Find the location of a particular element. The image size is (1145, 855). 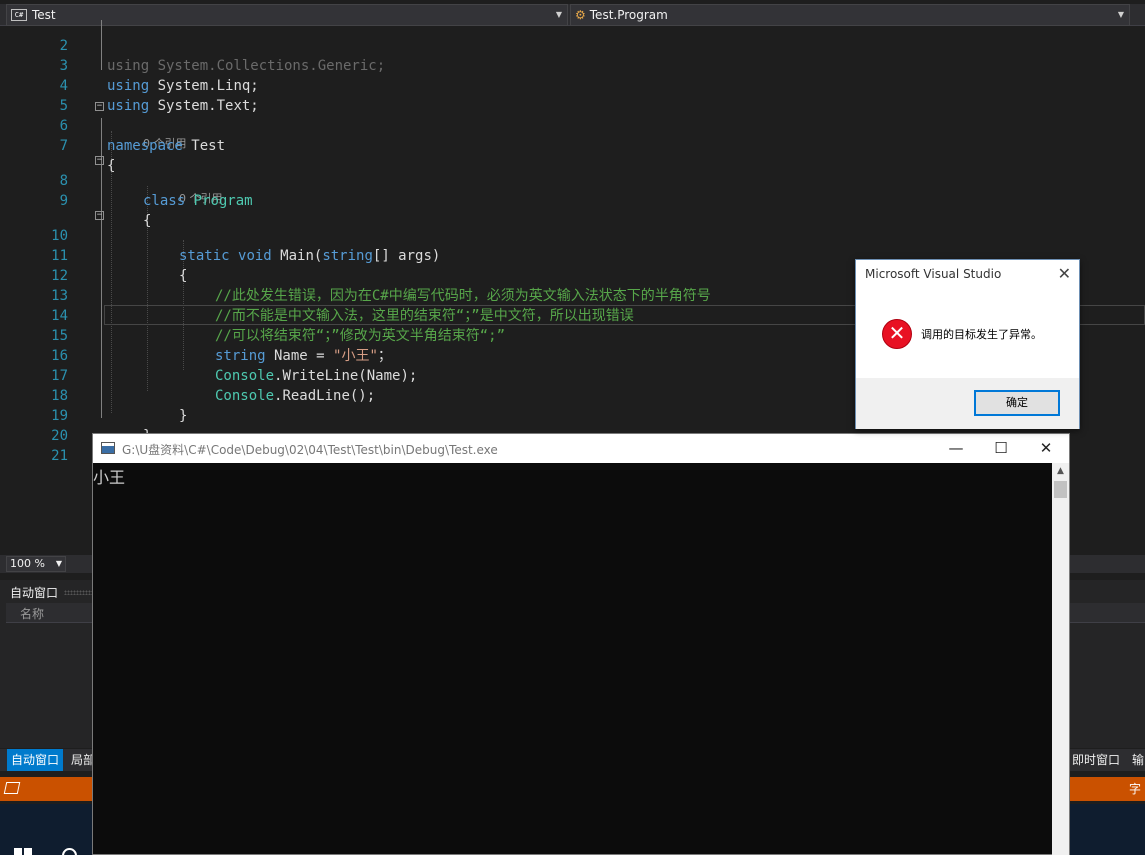

search-icon is located at coordinates (69, 851).